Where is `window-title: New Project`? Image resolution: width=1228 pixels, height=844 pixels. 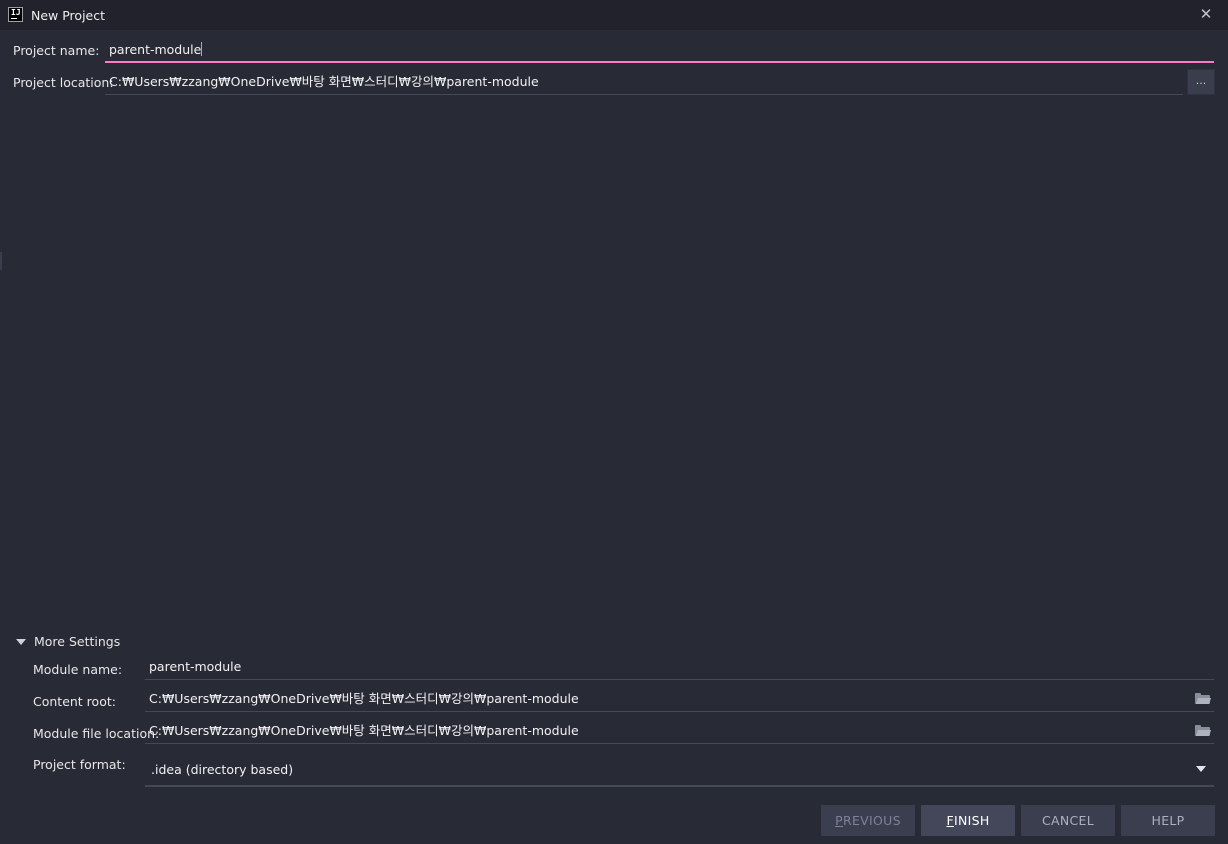 window-title: New Project is located at coordinates (68, 15).